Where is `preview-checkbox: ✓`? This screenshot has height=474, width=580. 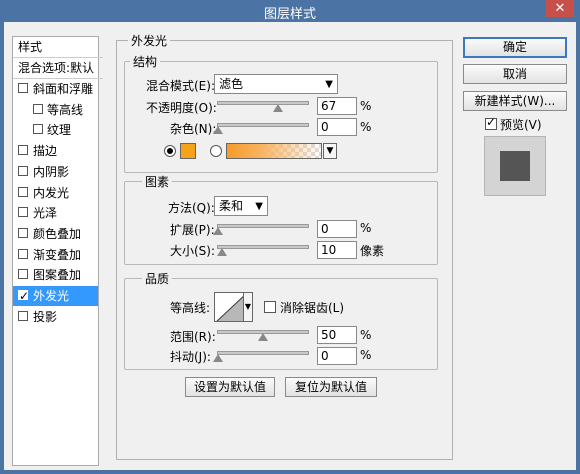
preview-checkbox: ✓ is located at coordinates (491, 122).